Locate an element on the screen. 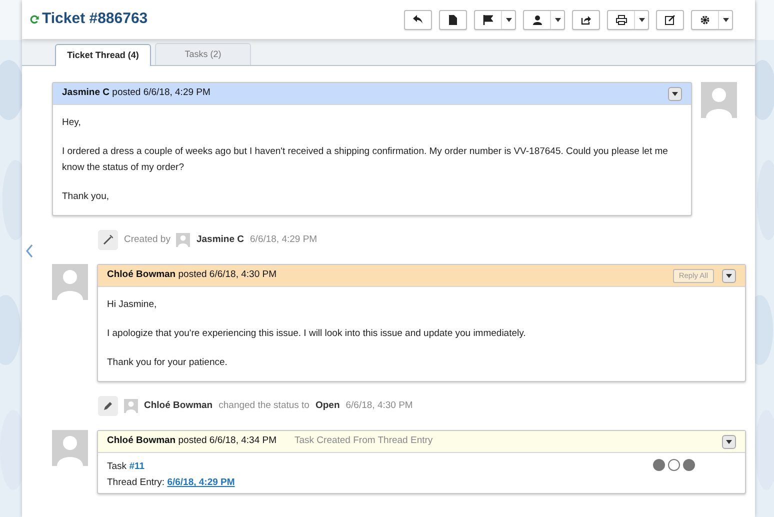  message-text: I ordered a dress a couple of weeks ago but I haven't received a shipping confirmation. My order number is VV-187645. Could you please let me know the status of my order? is located at coordinates (365, 160).